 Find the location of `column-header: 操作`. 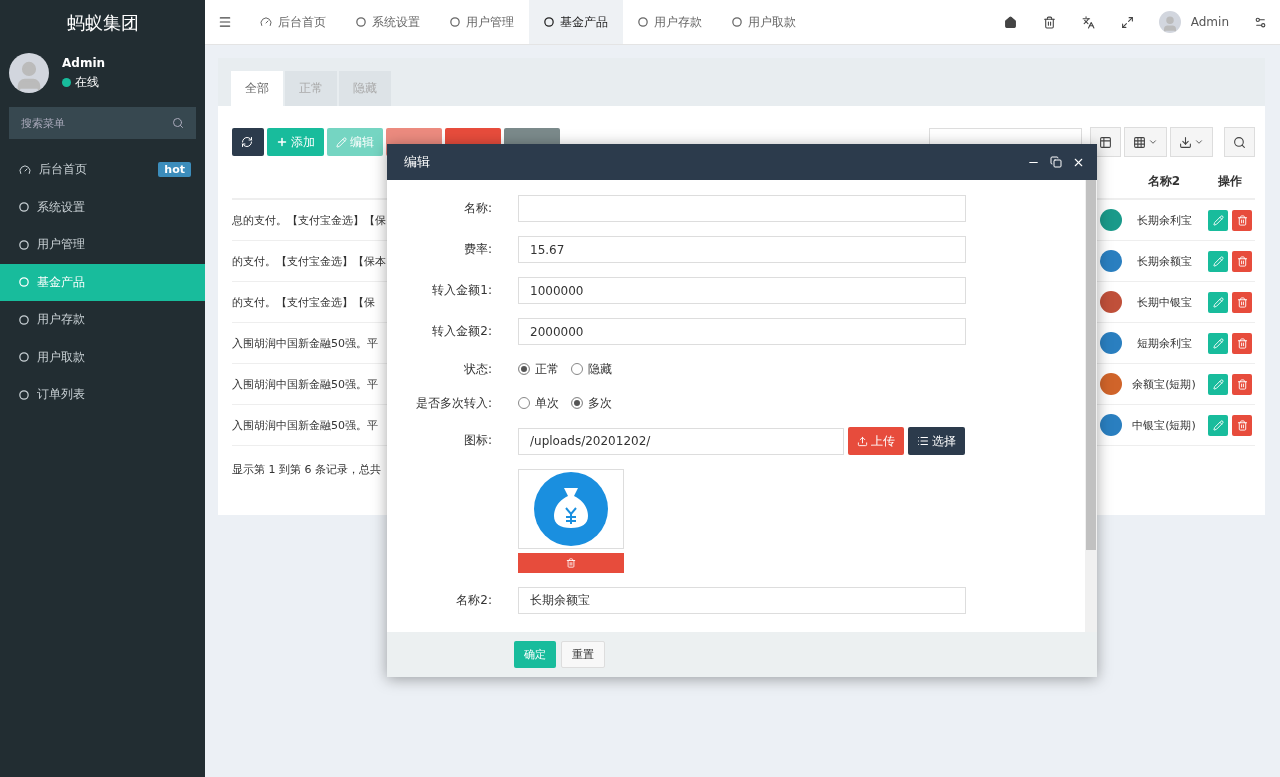

column-header: 操作 is located at coordinates (1230, 182).